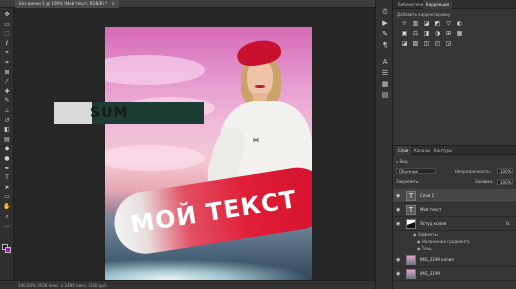 This screenshot has height=289, width=516. Describe the element at coordinates (473, 171) in the screenshot. I see `opacity-label: Непрозрачность:` at that location.